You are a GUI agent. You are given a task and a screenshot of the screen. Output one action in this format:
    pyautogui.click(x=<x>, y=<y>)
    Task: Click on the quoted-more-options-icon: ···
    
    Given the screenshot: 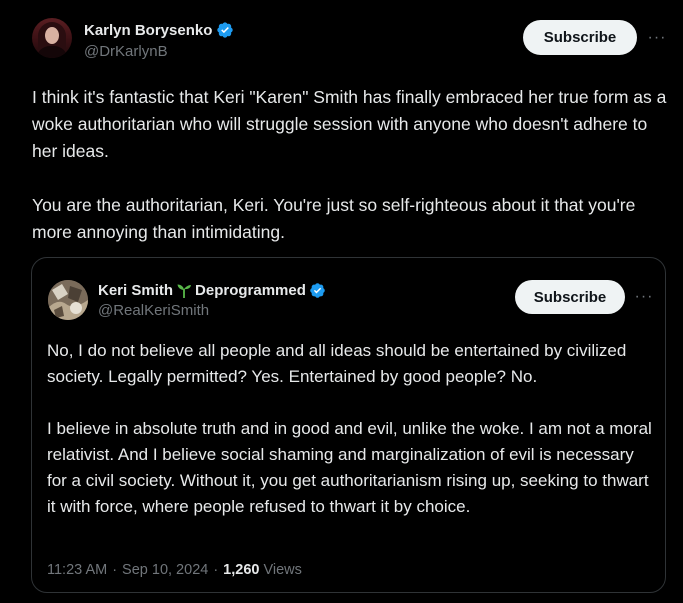 What is the action you would take?
    pyautogui.click(x=644, y=297)
    